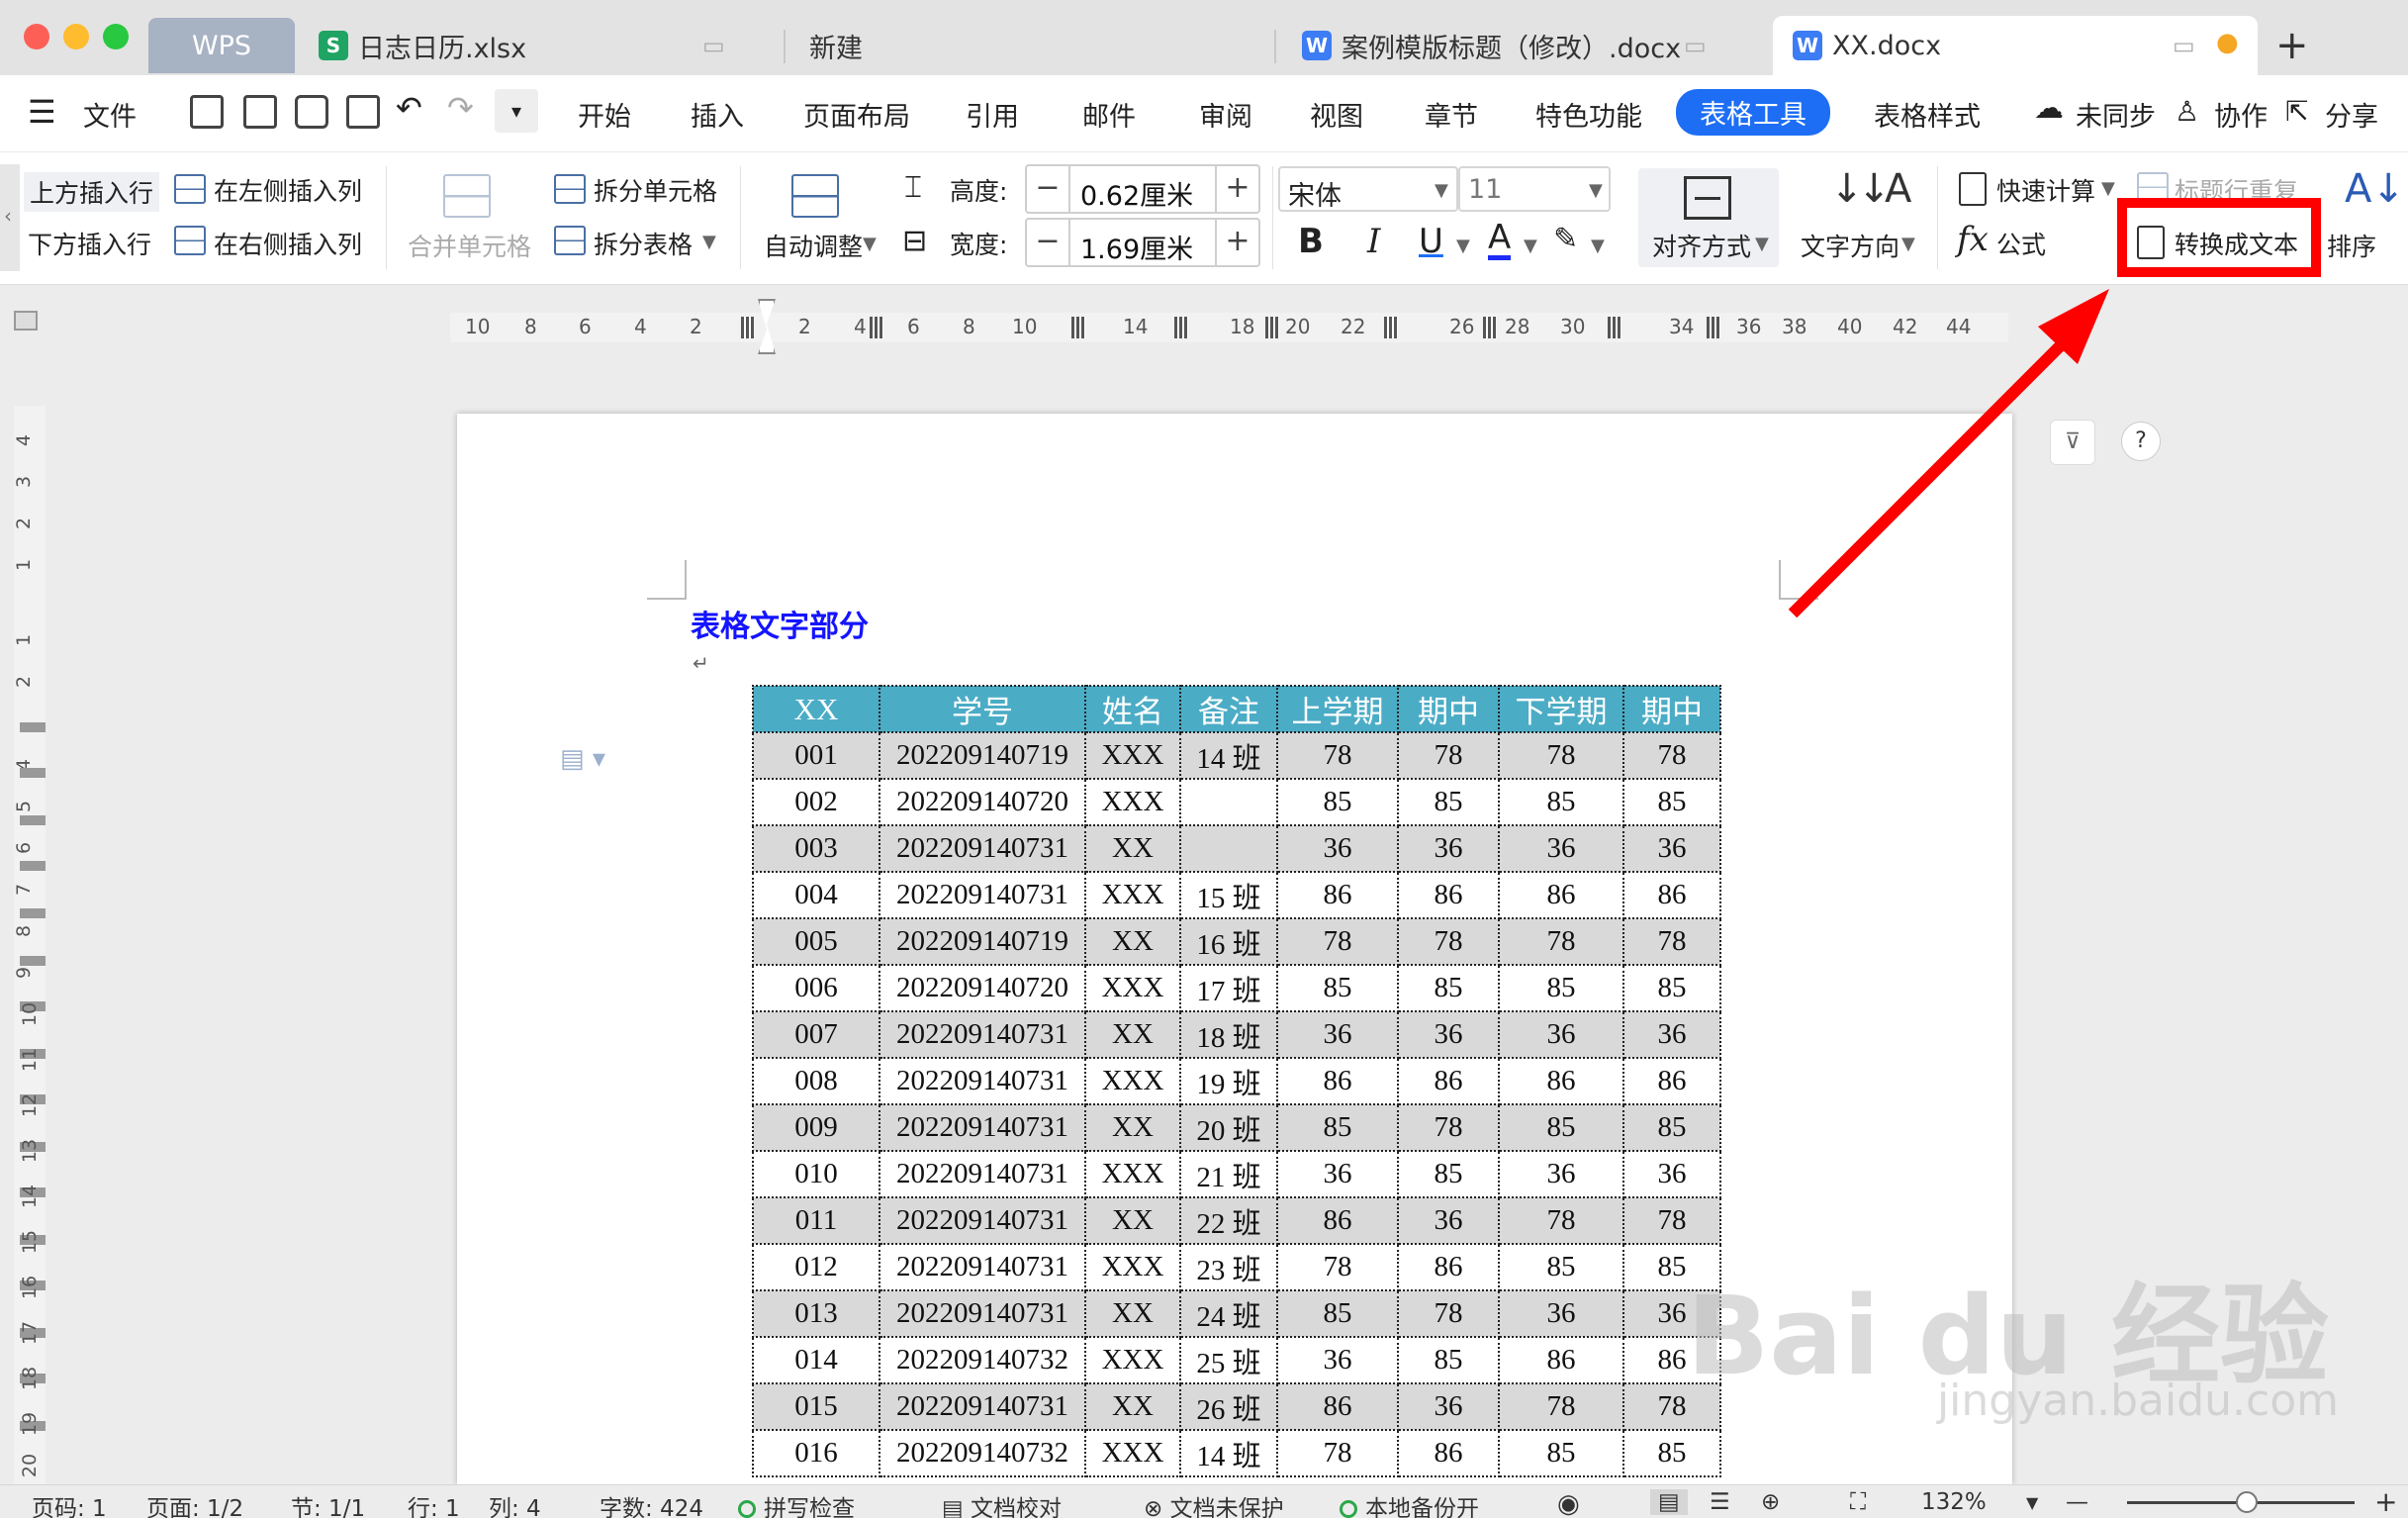 This screenshot has height=1518, width=2408. Describe the element at coordinates (328, 1503) in the screenshot. I see `status-section: 节: 1/1` at that location.